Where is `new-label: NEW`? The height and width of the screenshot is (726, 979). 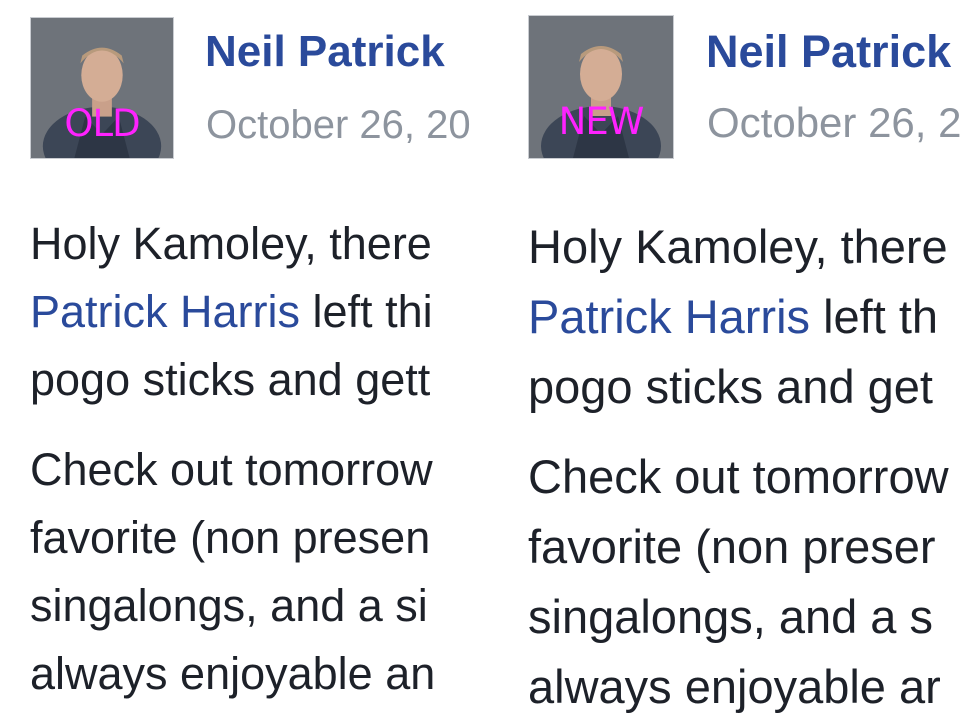 new-label: NEW is located at coordinates (601, 121).